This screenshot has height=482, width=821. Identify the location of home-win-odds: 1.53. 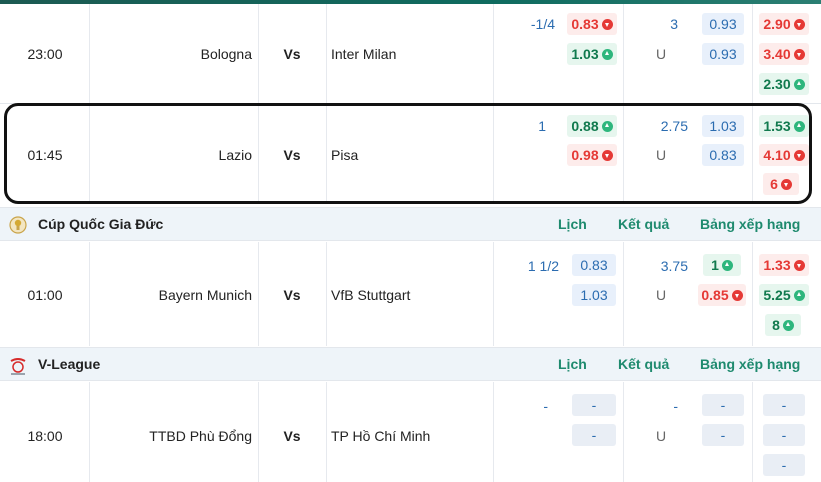
(784, 126).